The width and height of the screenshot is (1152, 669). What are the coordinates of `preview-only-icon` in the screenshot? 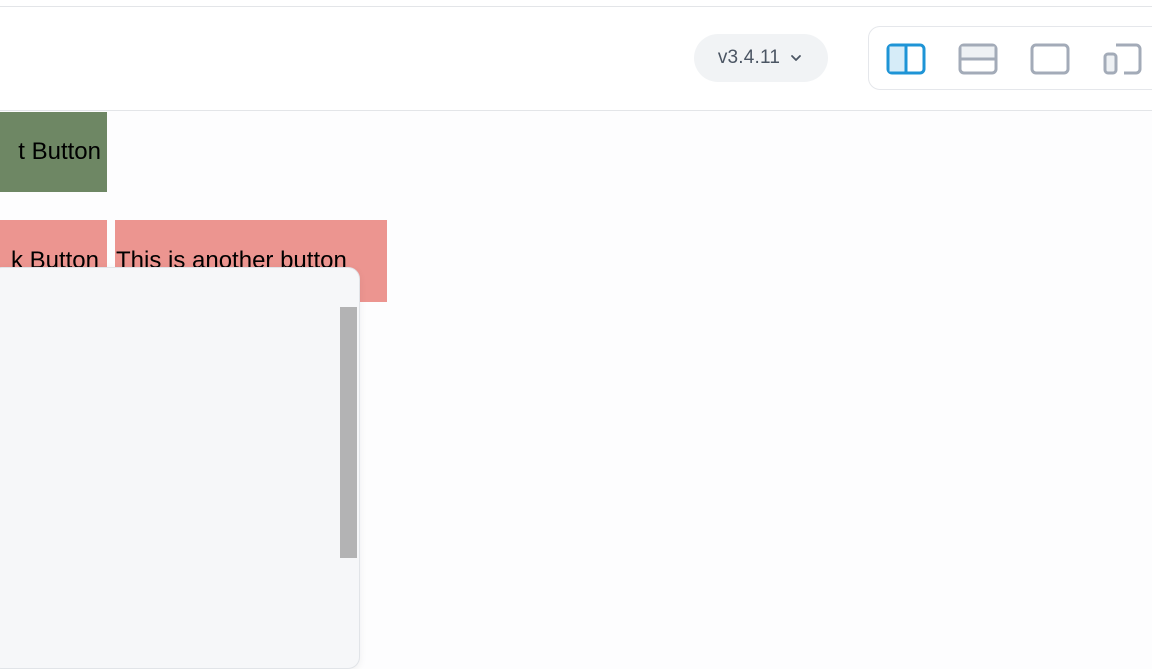 It's located at (1050, 59).